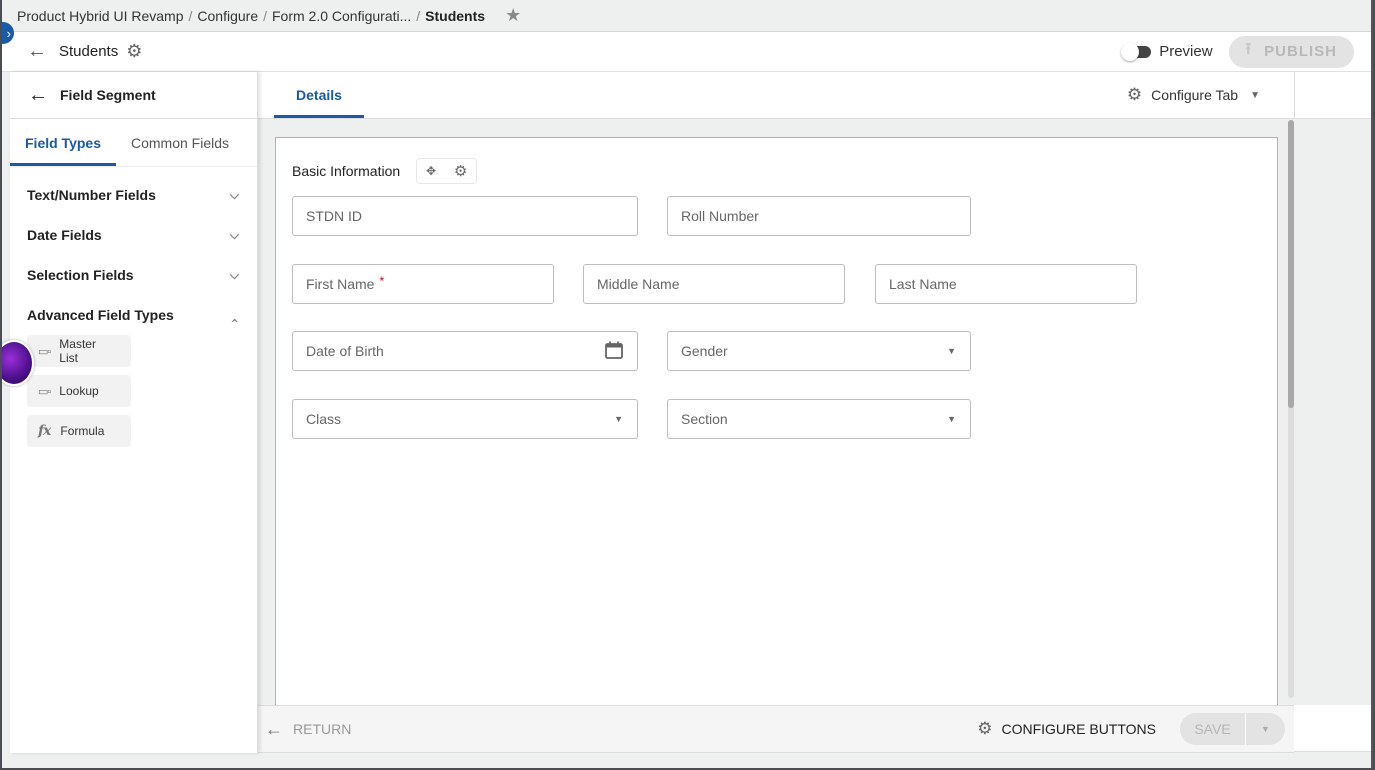 The image size is (1375, 770). What do you see at coordinates (234, 315) in the screenshot?
I see `chevron-up-icon: ‸` at bounding box center [234, 315].